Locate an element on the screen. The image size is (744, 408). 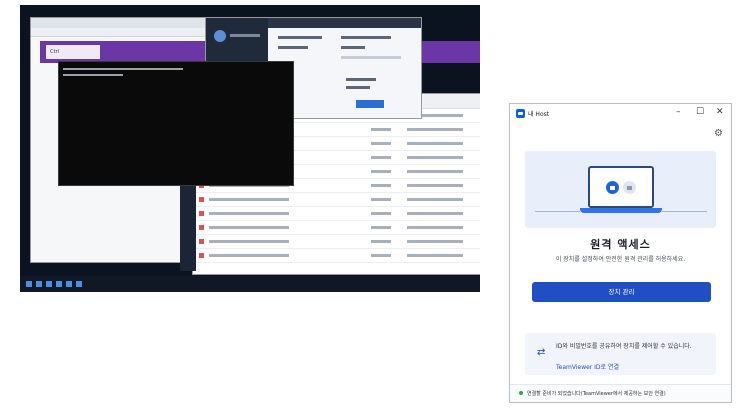
lock-icon is located at coordinates (612, 187).